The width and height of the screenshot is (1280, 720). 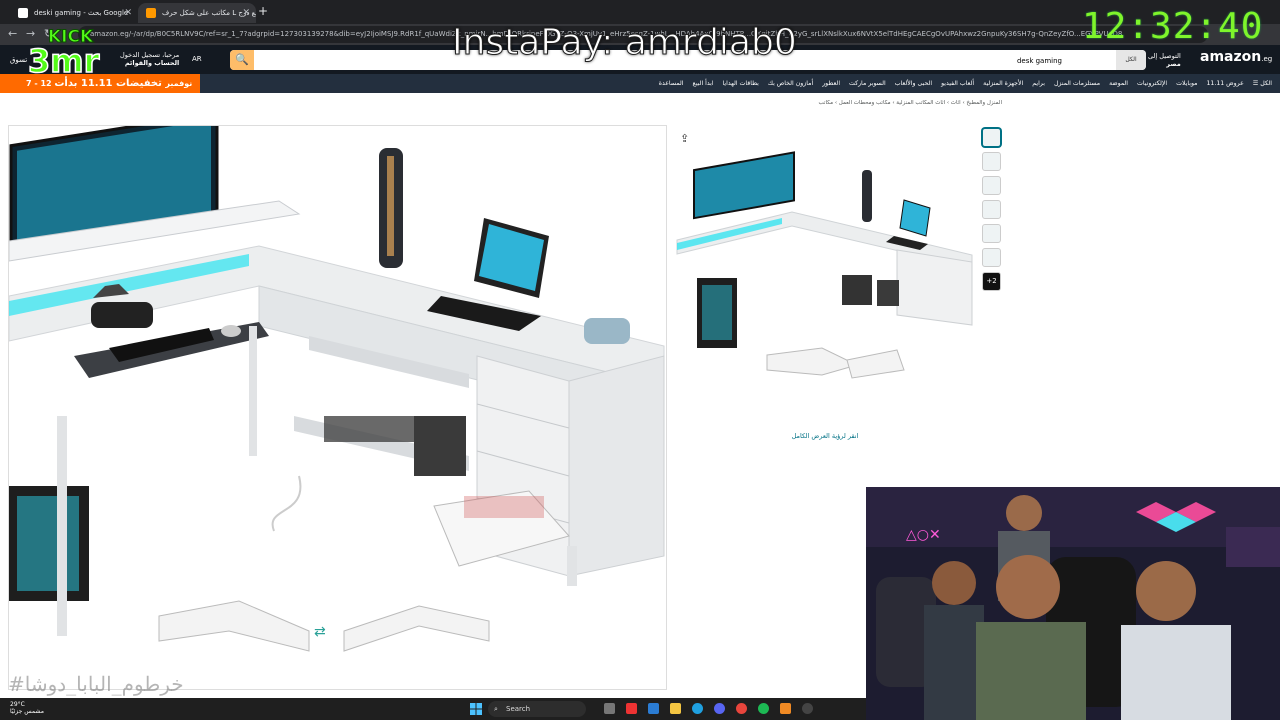 I want to click on logo-text: amazon, so click(x=1231, y=57).